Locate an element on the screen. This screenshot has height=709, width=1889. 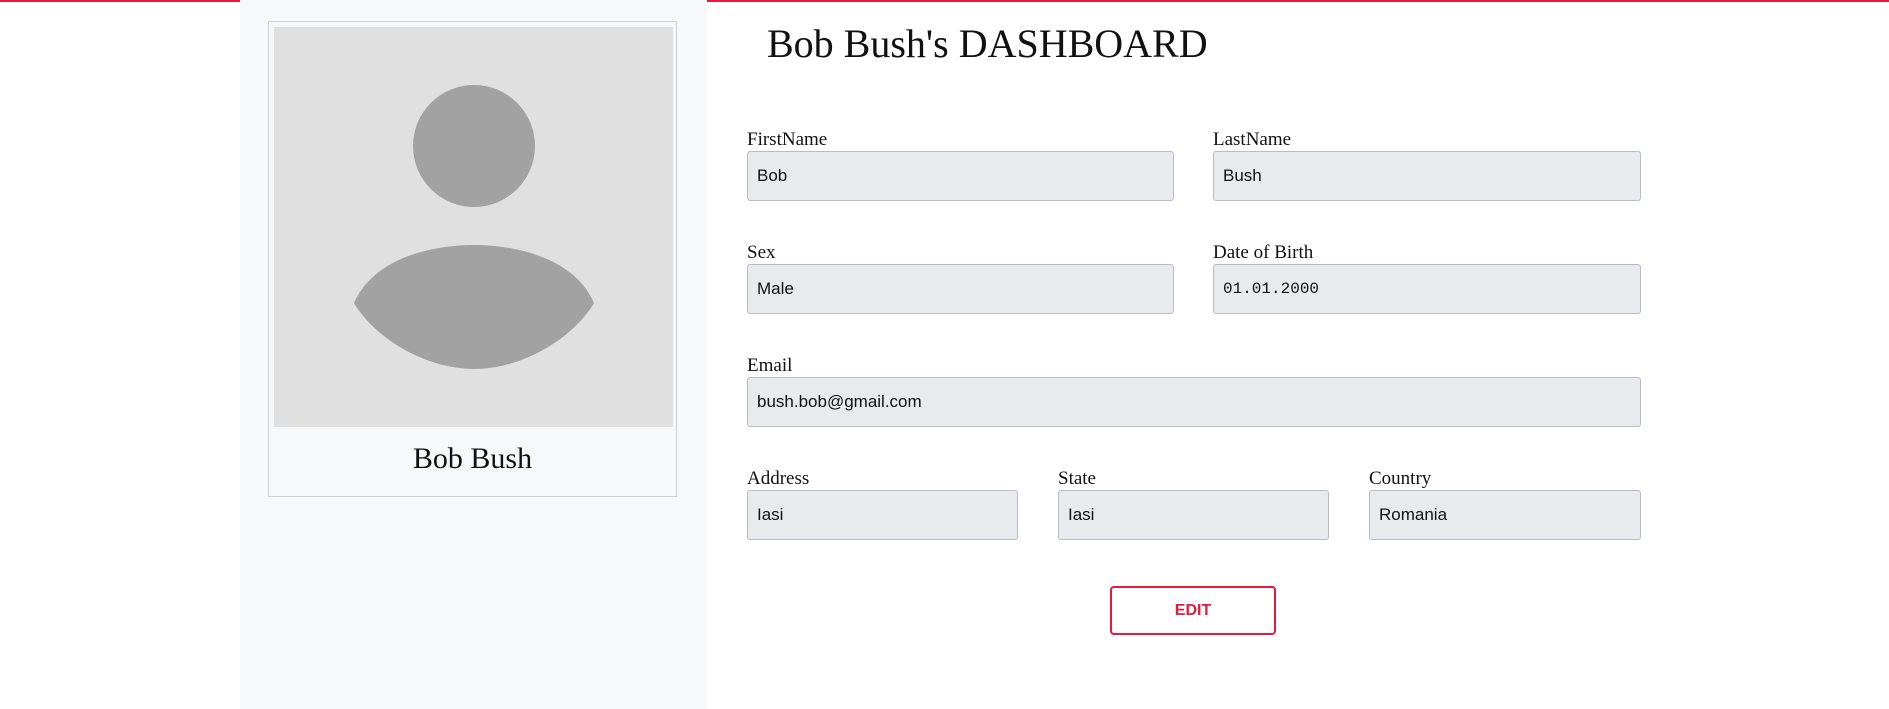
dob-label: Date of Birth is located at coordinates (1263, 252).